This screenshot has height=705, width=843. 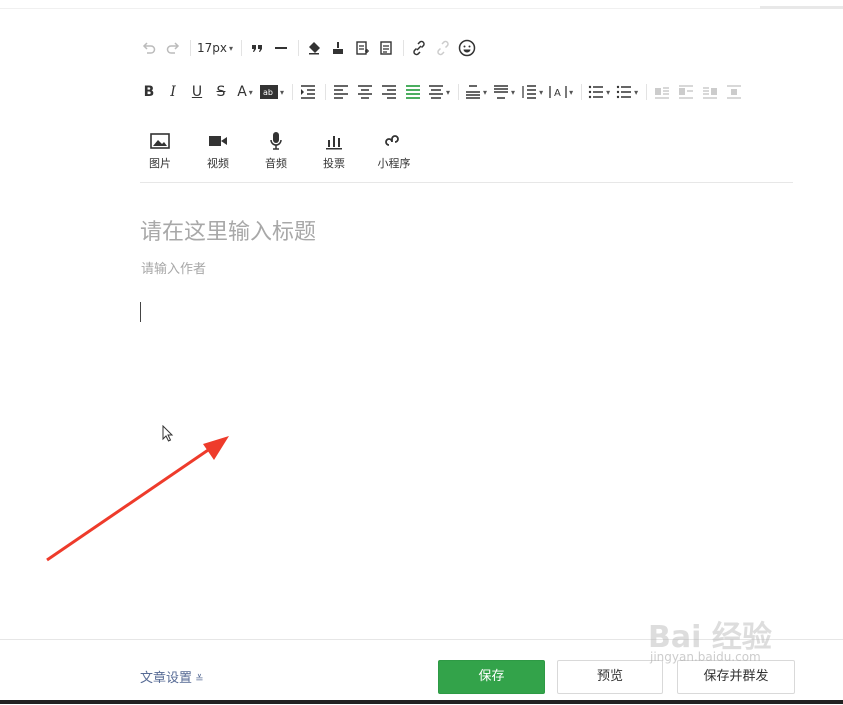 I want to click on insert-image-button: 图片, so click(x=160, y=150).